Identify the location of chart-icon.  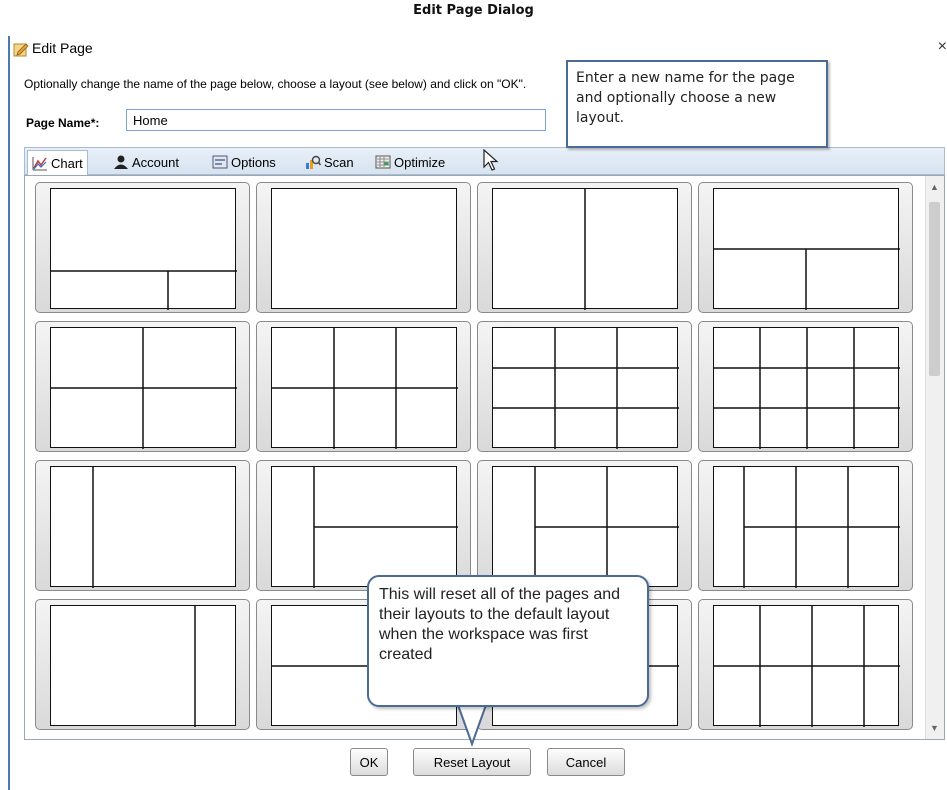
(39, 164).